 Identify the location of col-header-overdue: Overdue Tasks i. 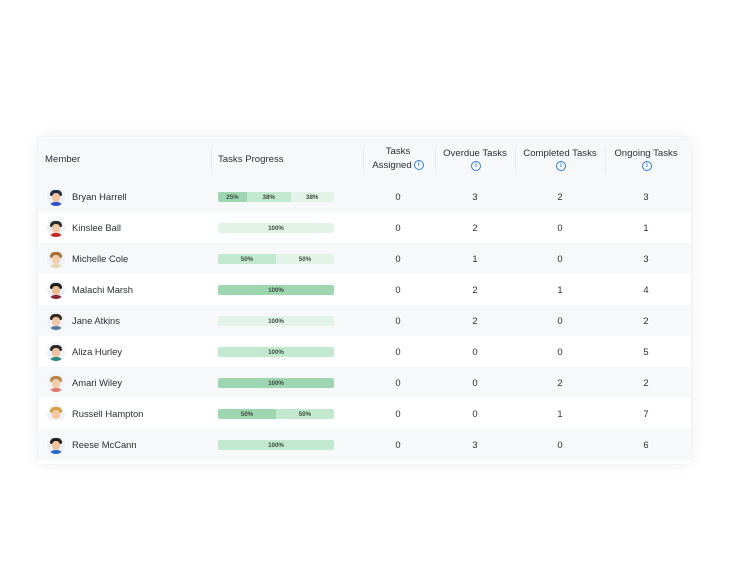
(475, 159).